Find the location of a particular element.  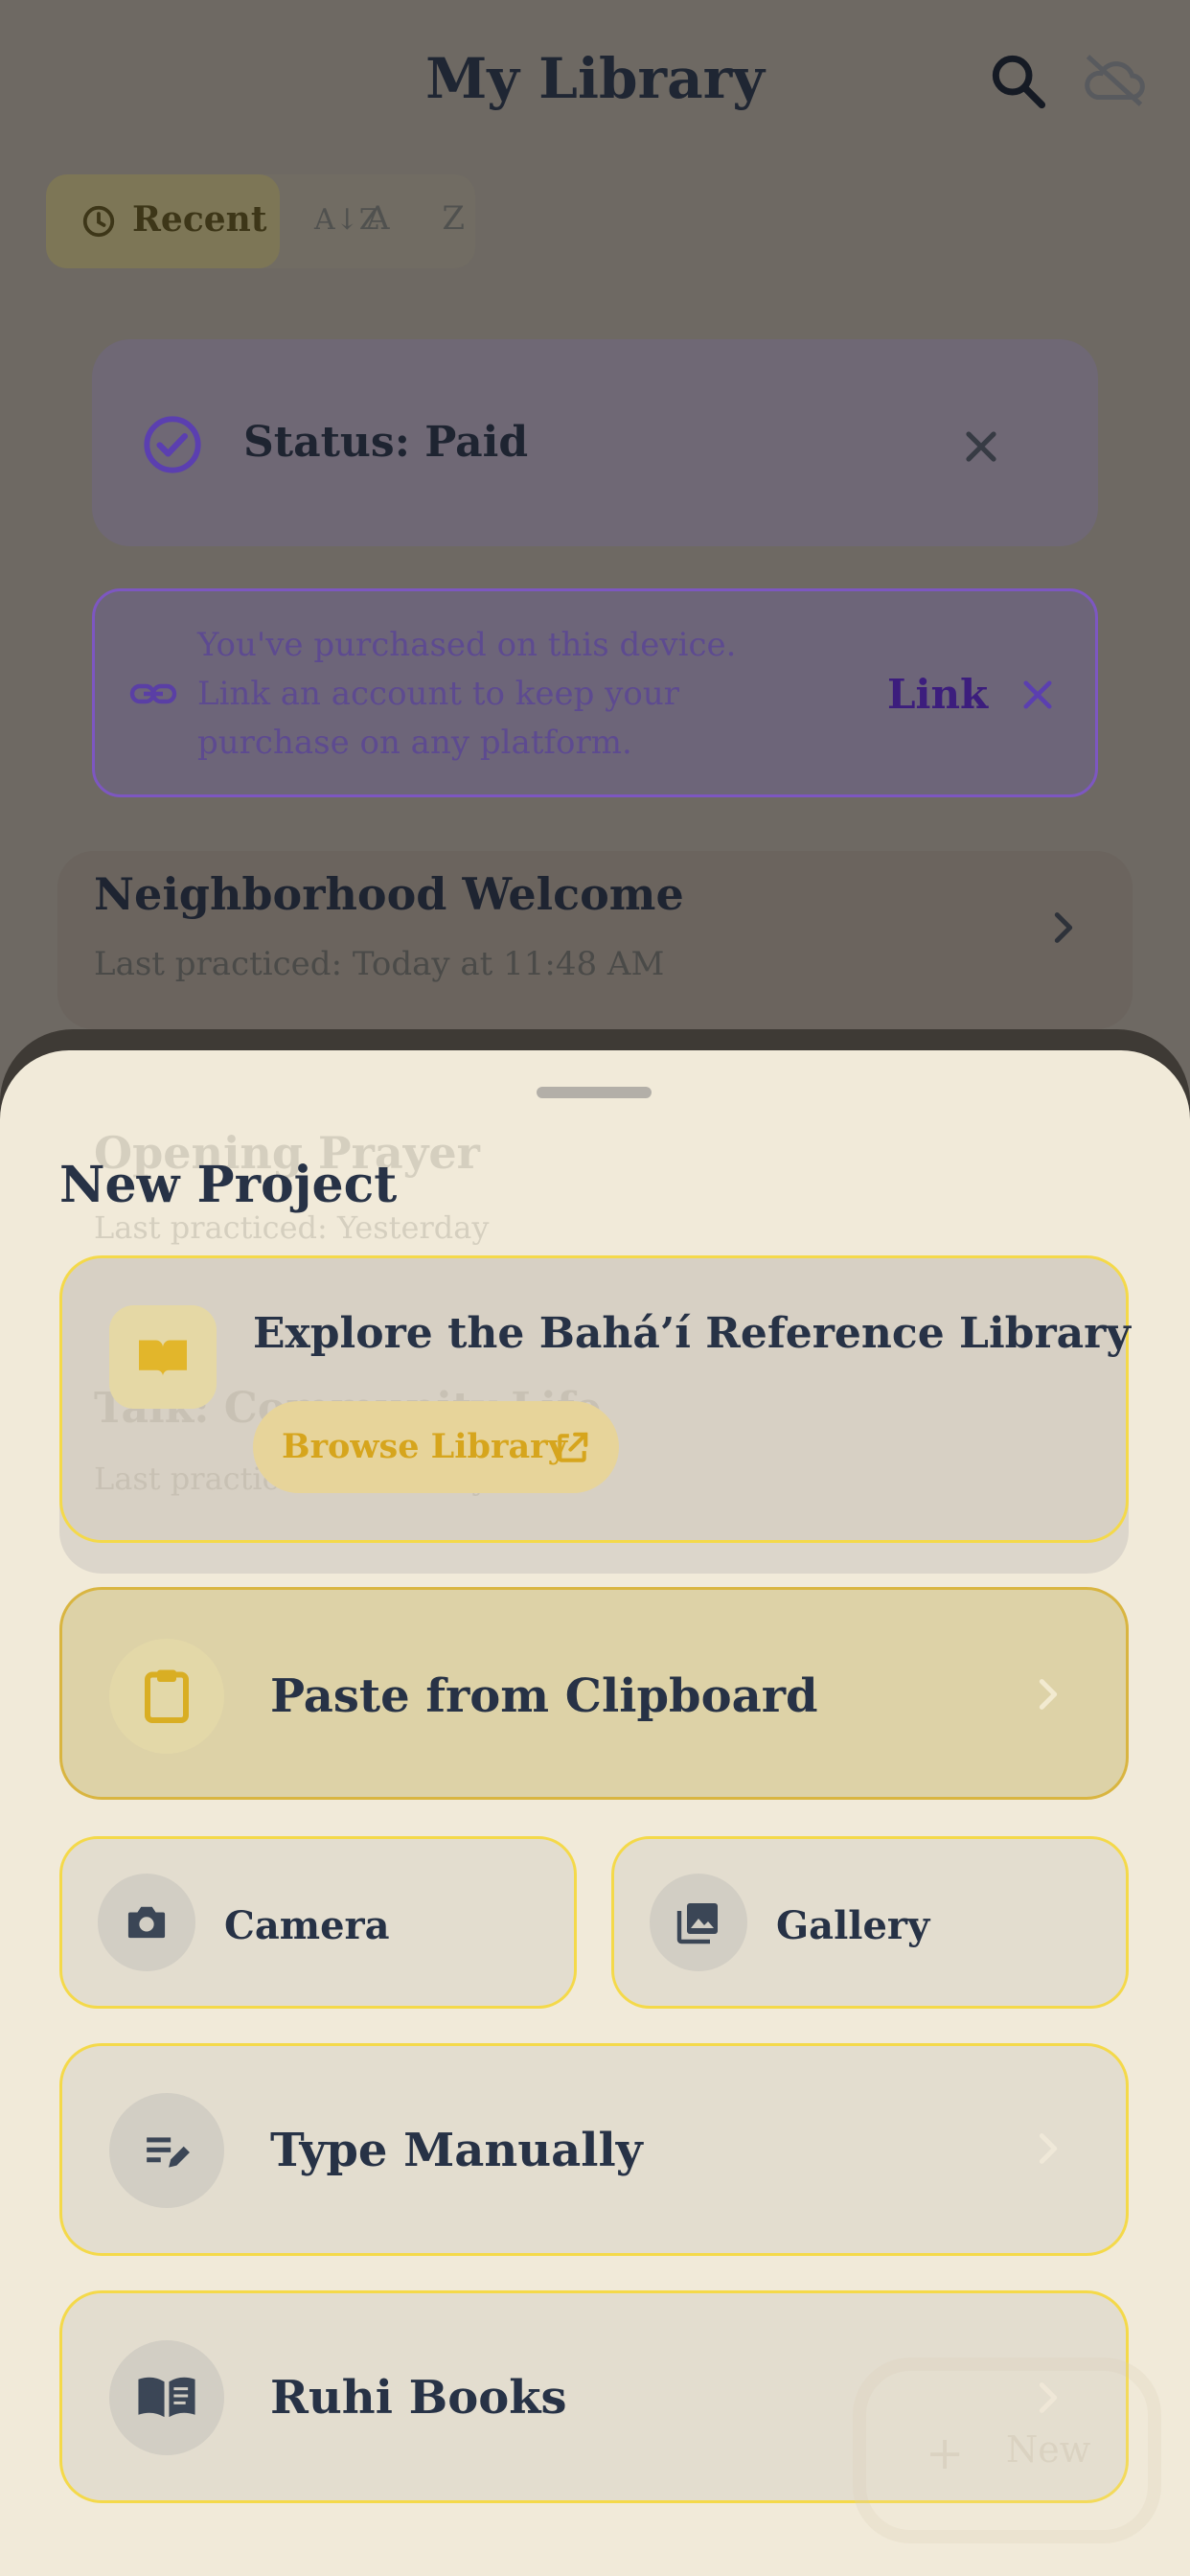

sheet-drag-handle is located at coordinates (594, 1092).